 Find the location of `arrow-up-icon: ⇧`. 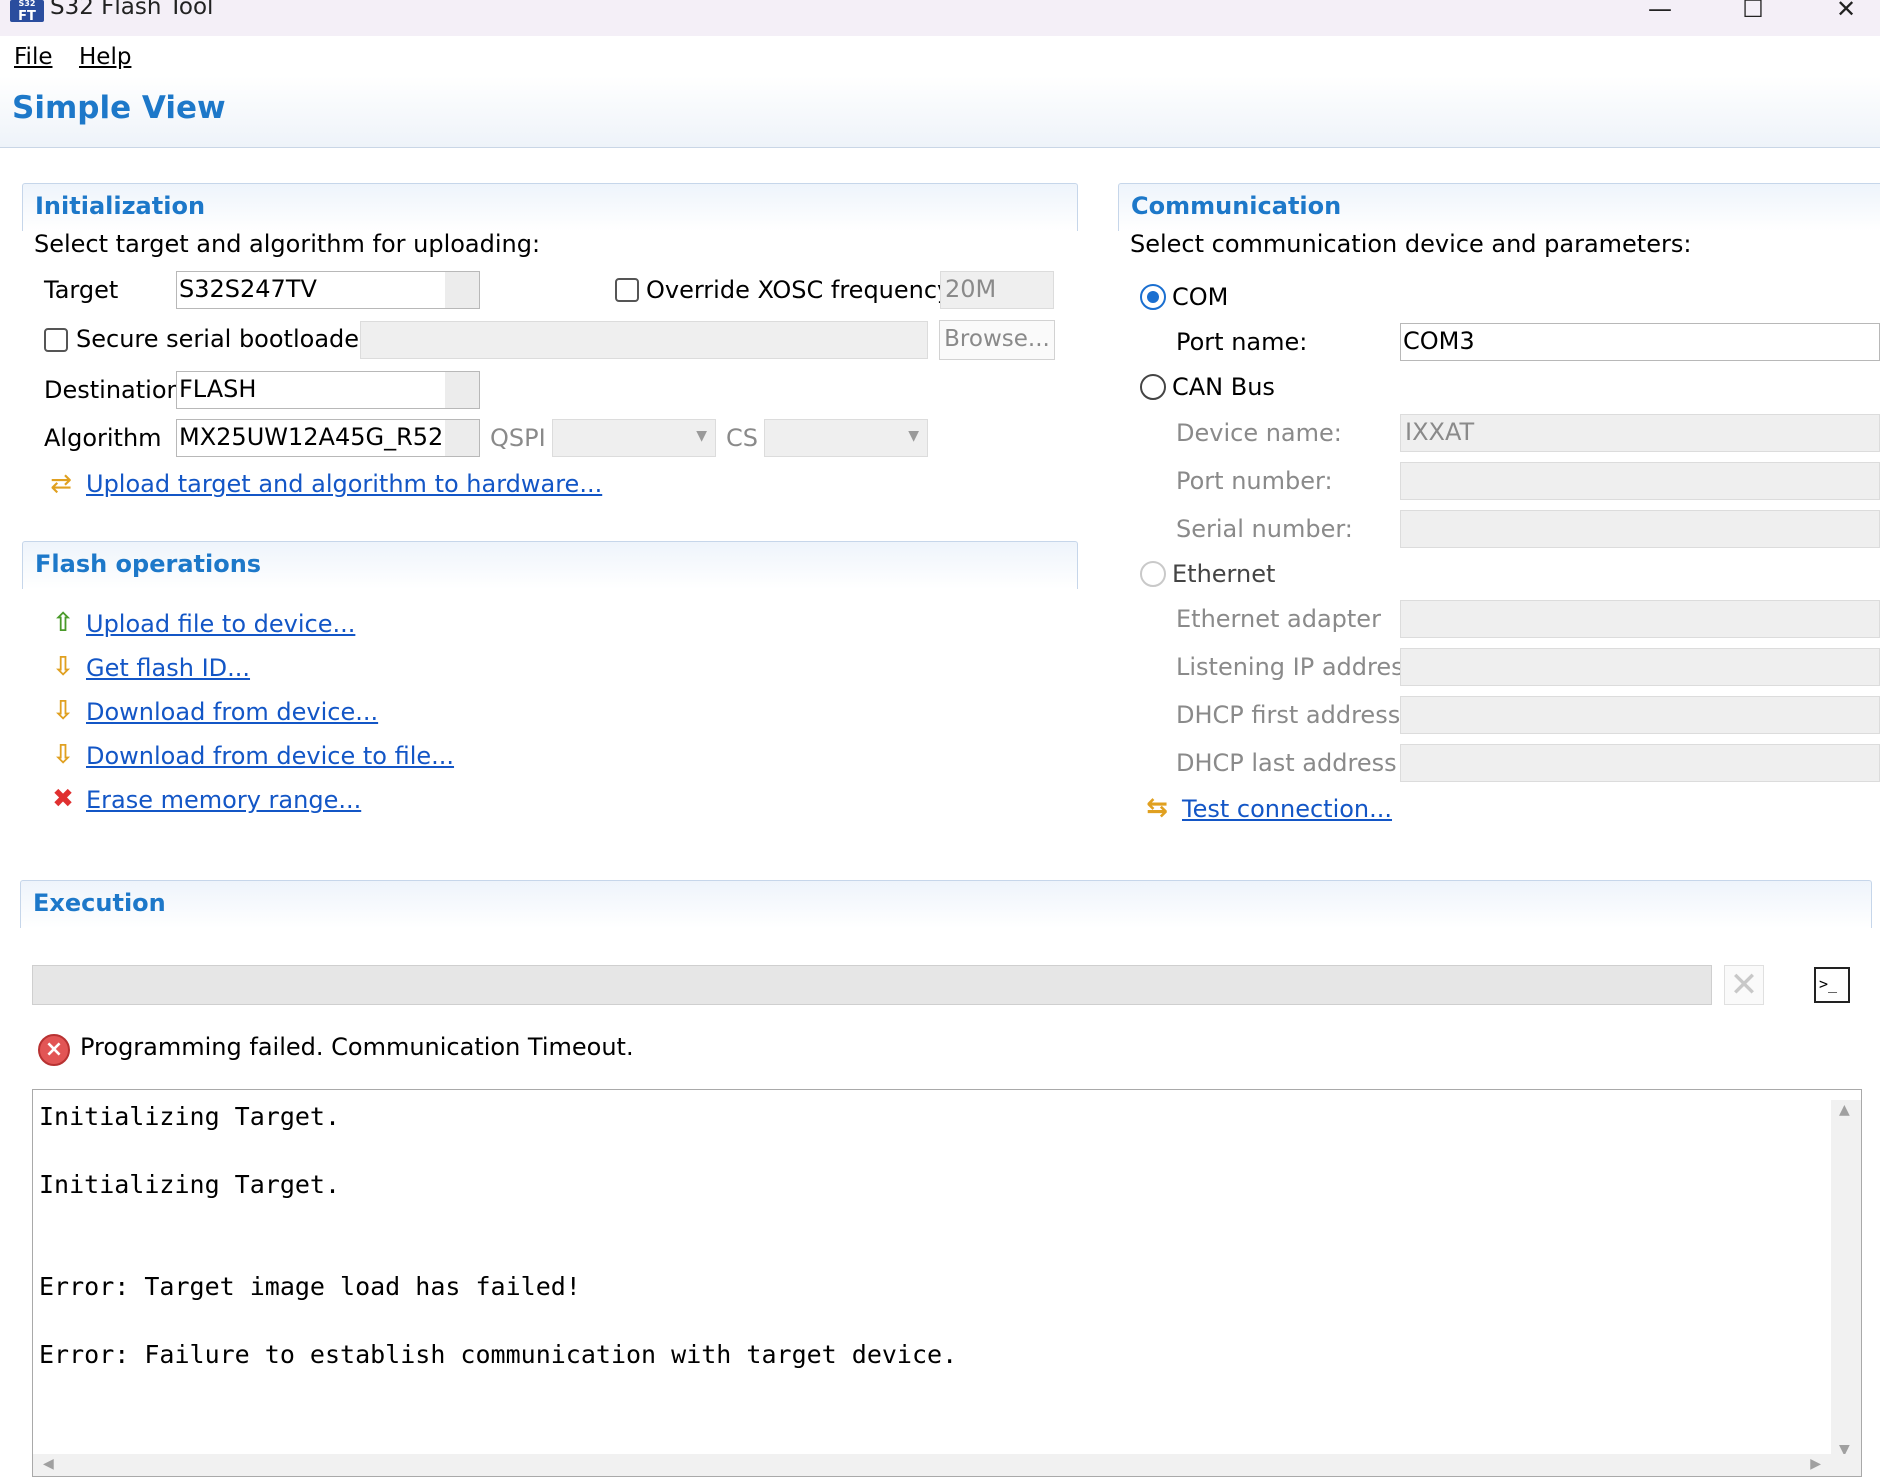

arrow-up-icon: ⇧ is located at coordinates (63, 623).